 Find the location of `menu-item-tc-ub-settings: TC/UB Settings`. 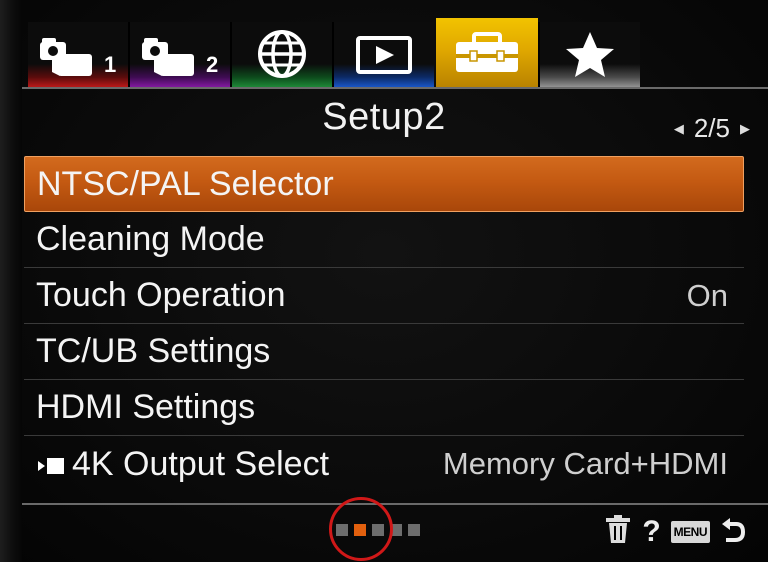

menu-item-tc-ub-settings: TC/UB Settings is located at coordinates (384, 352).